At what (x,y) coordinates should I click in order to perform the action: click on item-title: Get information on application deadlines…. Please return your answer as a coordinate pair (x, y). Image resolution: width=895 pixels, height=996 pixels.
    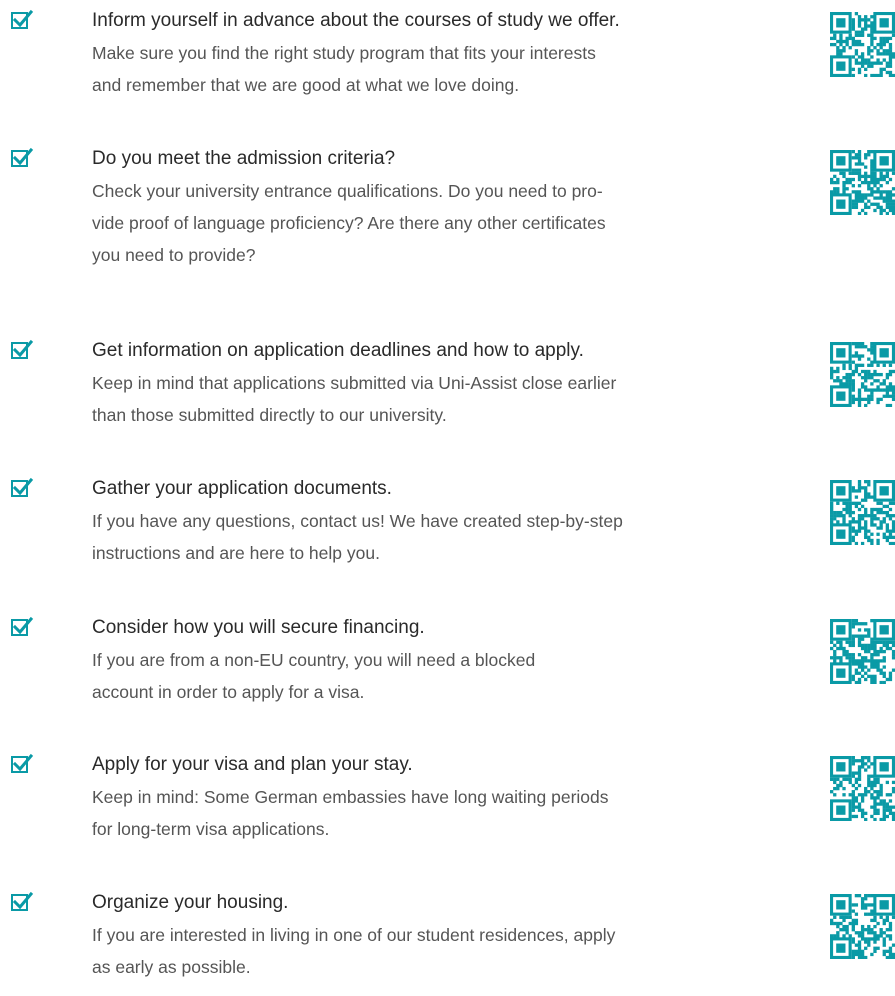
    Looking at the image, I should click on (338, 350).